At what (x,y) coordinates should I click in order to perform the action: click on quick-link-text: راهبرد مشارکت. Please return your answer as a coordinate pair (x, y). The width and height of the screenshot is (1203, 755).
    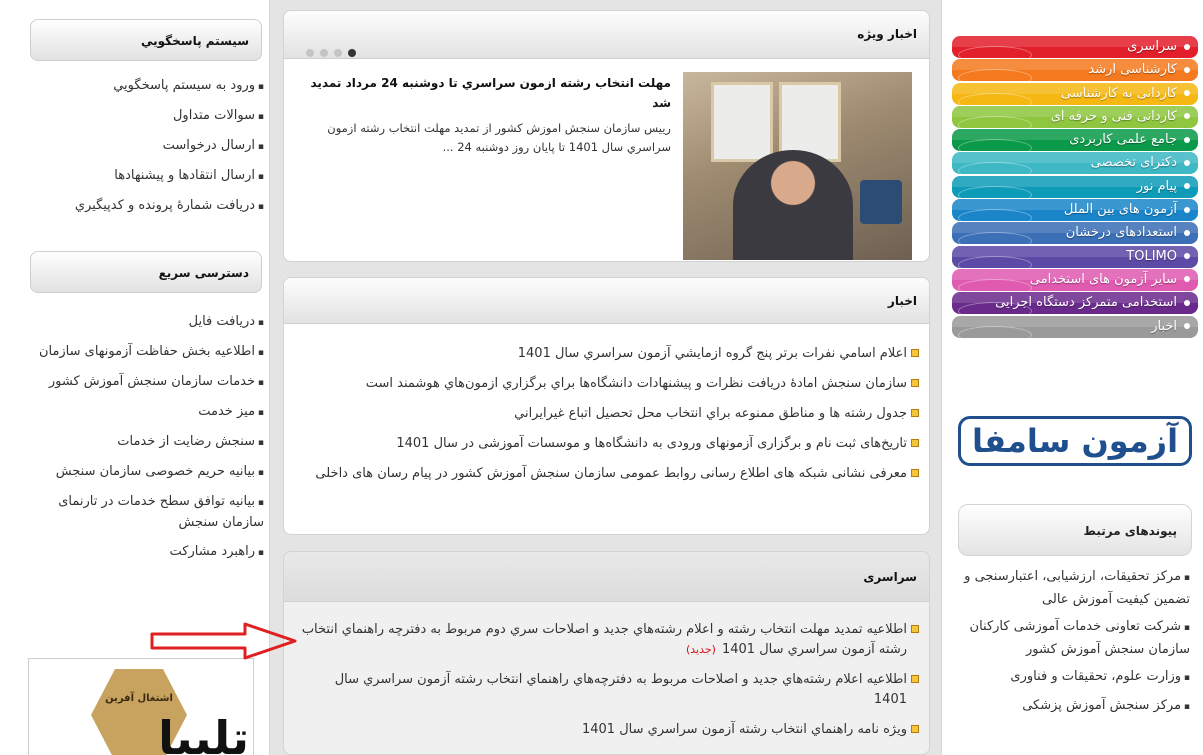
    Looking at the image, I should click on (212, 551).